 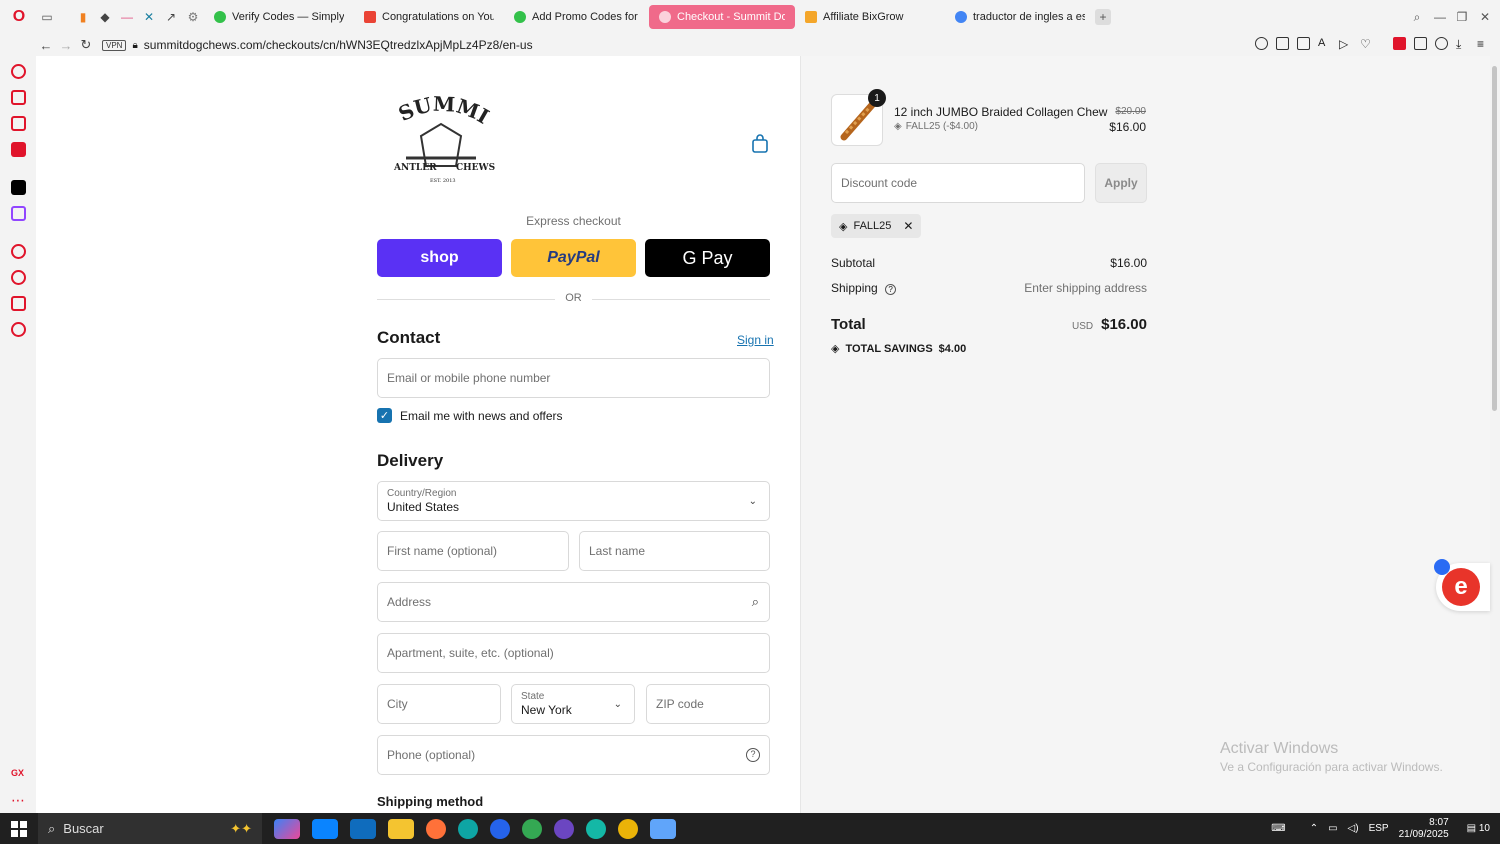 I want to click on pin-icon, so click(x=1261, y=43).